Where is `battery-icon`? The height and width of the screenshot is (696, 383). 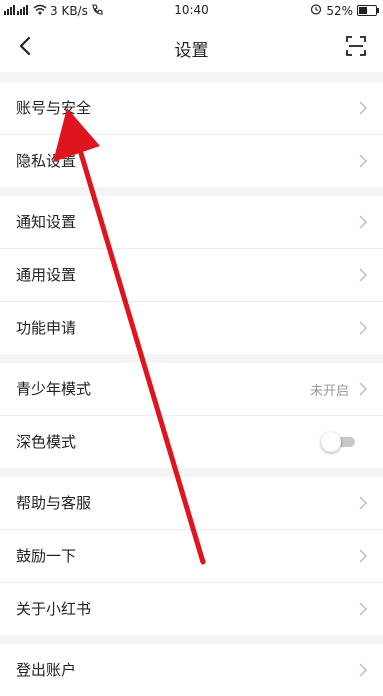
battery-icon is located at coordinates (368, 10).